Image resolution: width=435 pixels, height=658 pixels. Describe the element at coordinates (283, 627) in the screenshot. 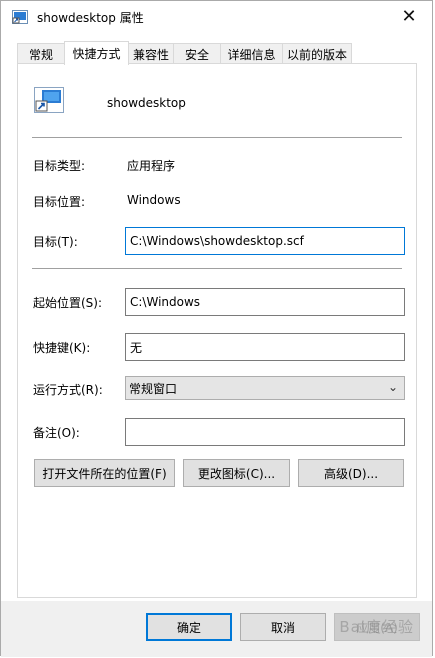

I see `cancel-button: 取消` at that location.